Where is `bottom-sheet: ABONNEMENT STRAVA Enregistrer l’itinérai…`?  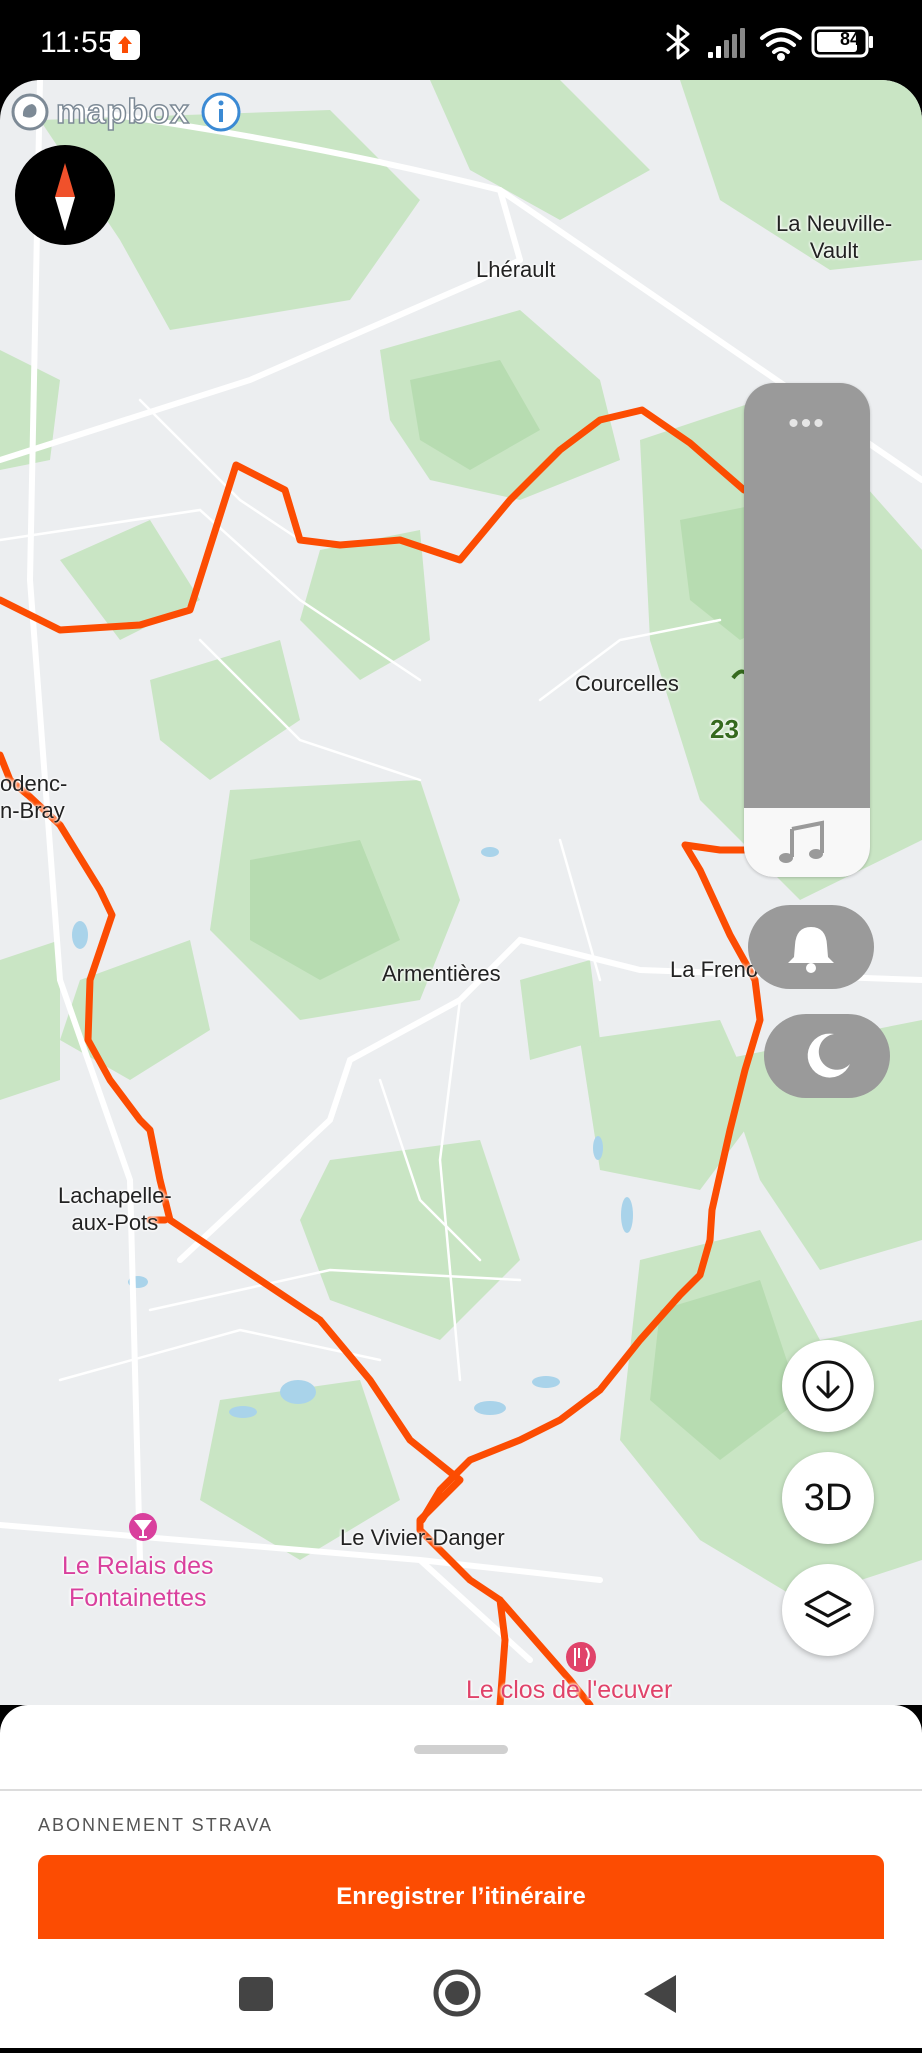 bottom-sheet: ABONNEMENT STRAVA Enregistrer l’itinérai… is located at coordinates (461, 1822).